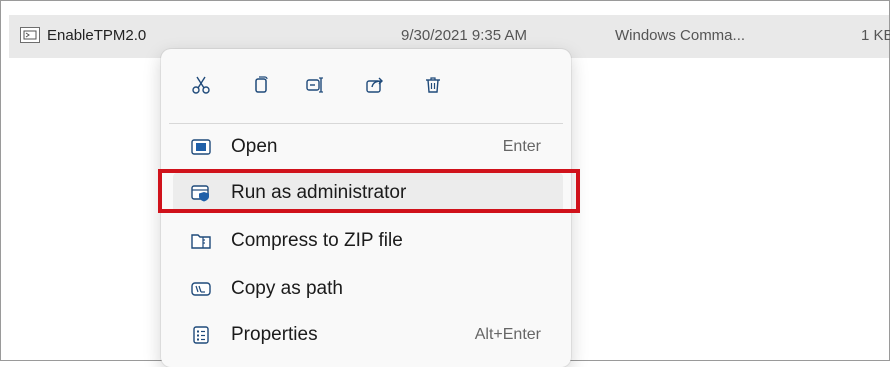  I want to click on rename-icon, so click(314, 85).